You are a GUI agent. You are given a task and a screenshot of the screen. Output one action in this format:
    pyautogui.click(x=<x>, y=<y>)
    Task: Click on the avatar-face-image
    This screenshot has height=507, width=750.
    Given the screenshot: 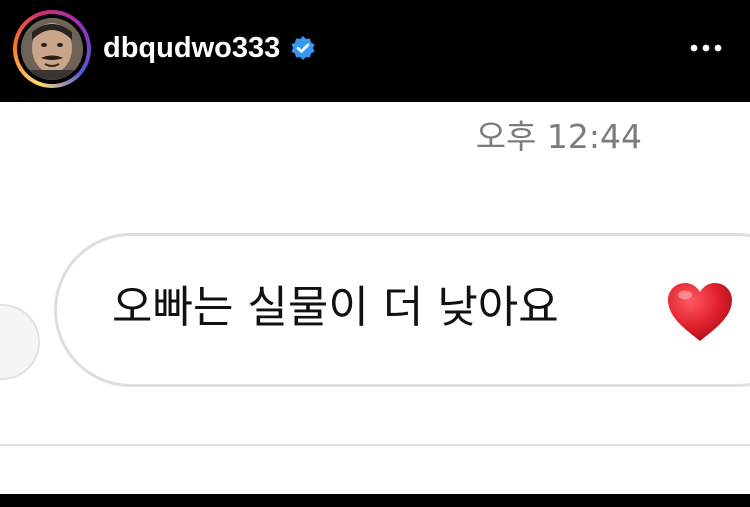 What is the action you would take?
    pyautogui.click(x=52, y=49)
    